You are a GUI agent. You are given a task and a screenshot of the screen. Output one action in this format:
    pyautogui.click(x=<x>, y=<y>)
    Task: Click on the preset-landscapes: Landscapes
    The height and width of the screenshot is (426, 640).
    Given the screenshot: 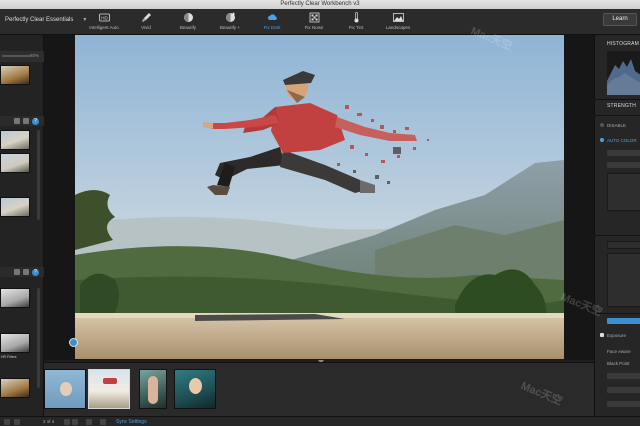 What is the action you would take?
    pyautogui.click(x=398, y=22)
    